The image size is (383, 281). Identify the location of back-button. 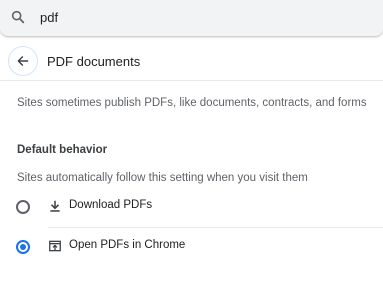
(23, 61).